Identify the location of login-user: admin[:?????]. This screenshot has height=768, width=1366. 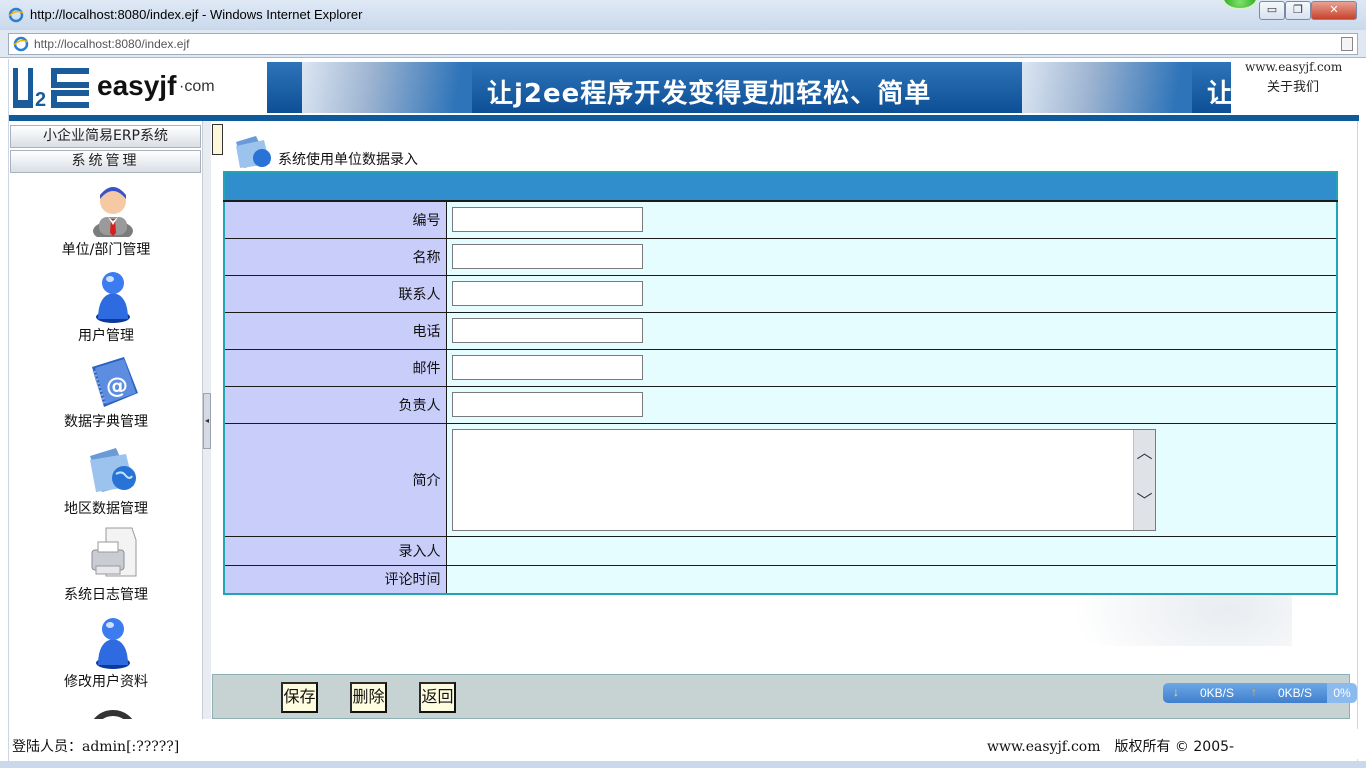
(131, 747).